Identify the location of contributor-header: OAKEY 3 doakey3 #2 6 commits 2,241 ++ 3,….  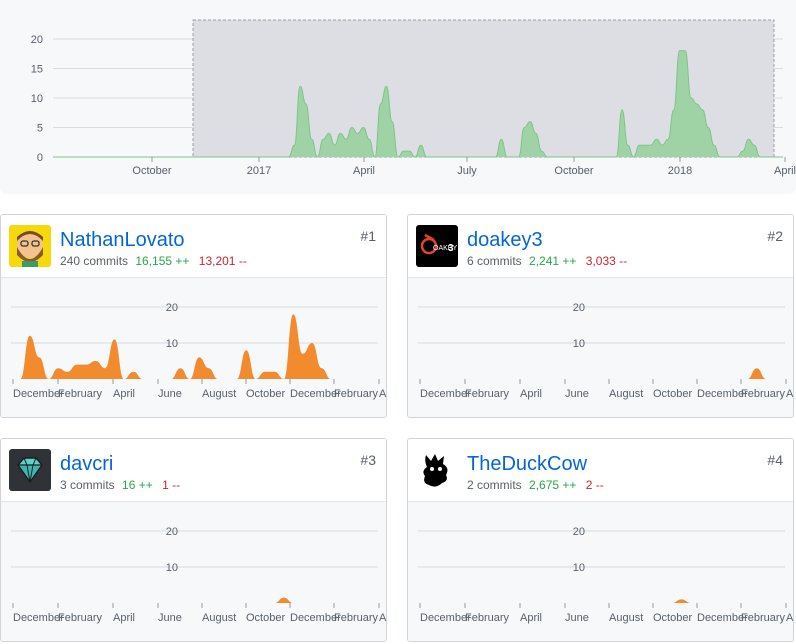
(600, 246).